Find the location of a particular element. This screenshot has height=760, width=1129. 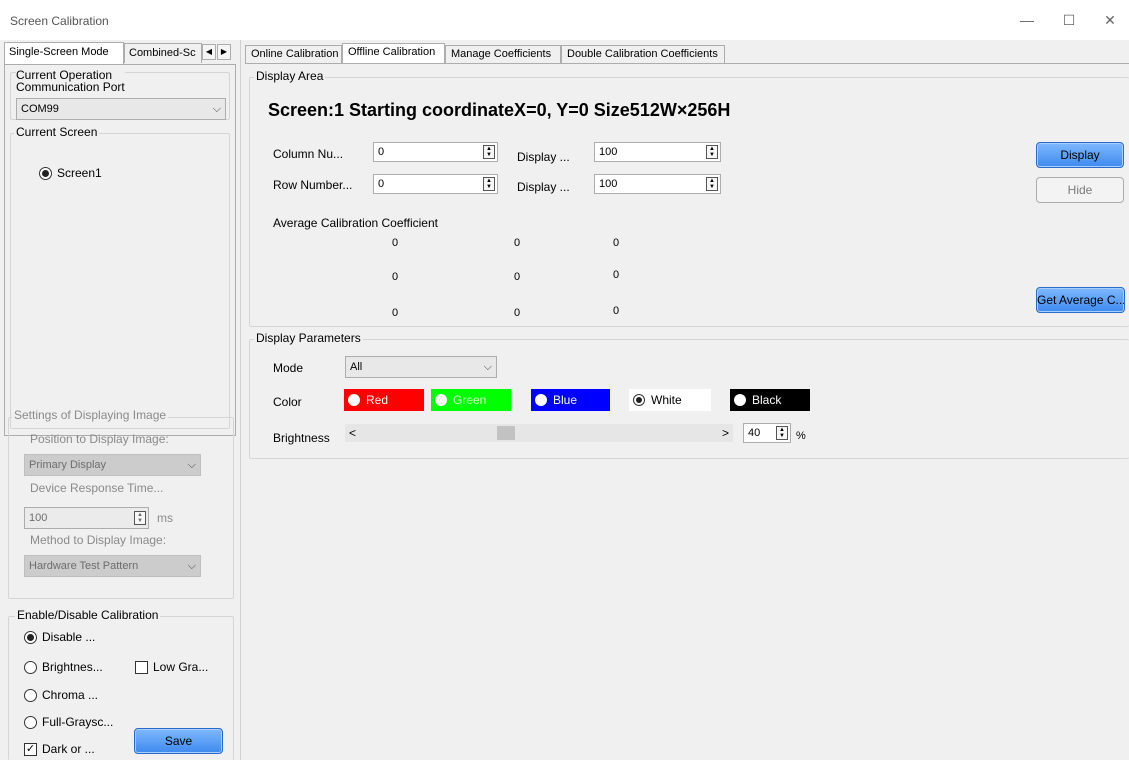

position-select: Primary Display ⌵ is located at coordinates (112, 465).